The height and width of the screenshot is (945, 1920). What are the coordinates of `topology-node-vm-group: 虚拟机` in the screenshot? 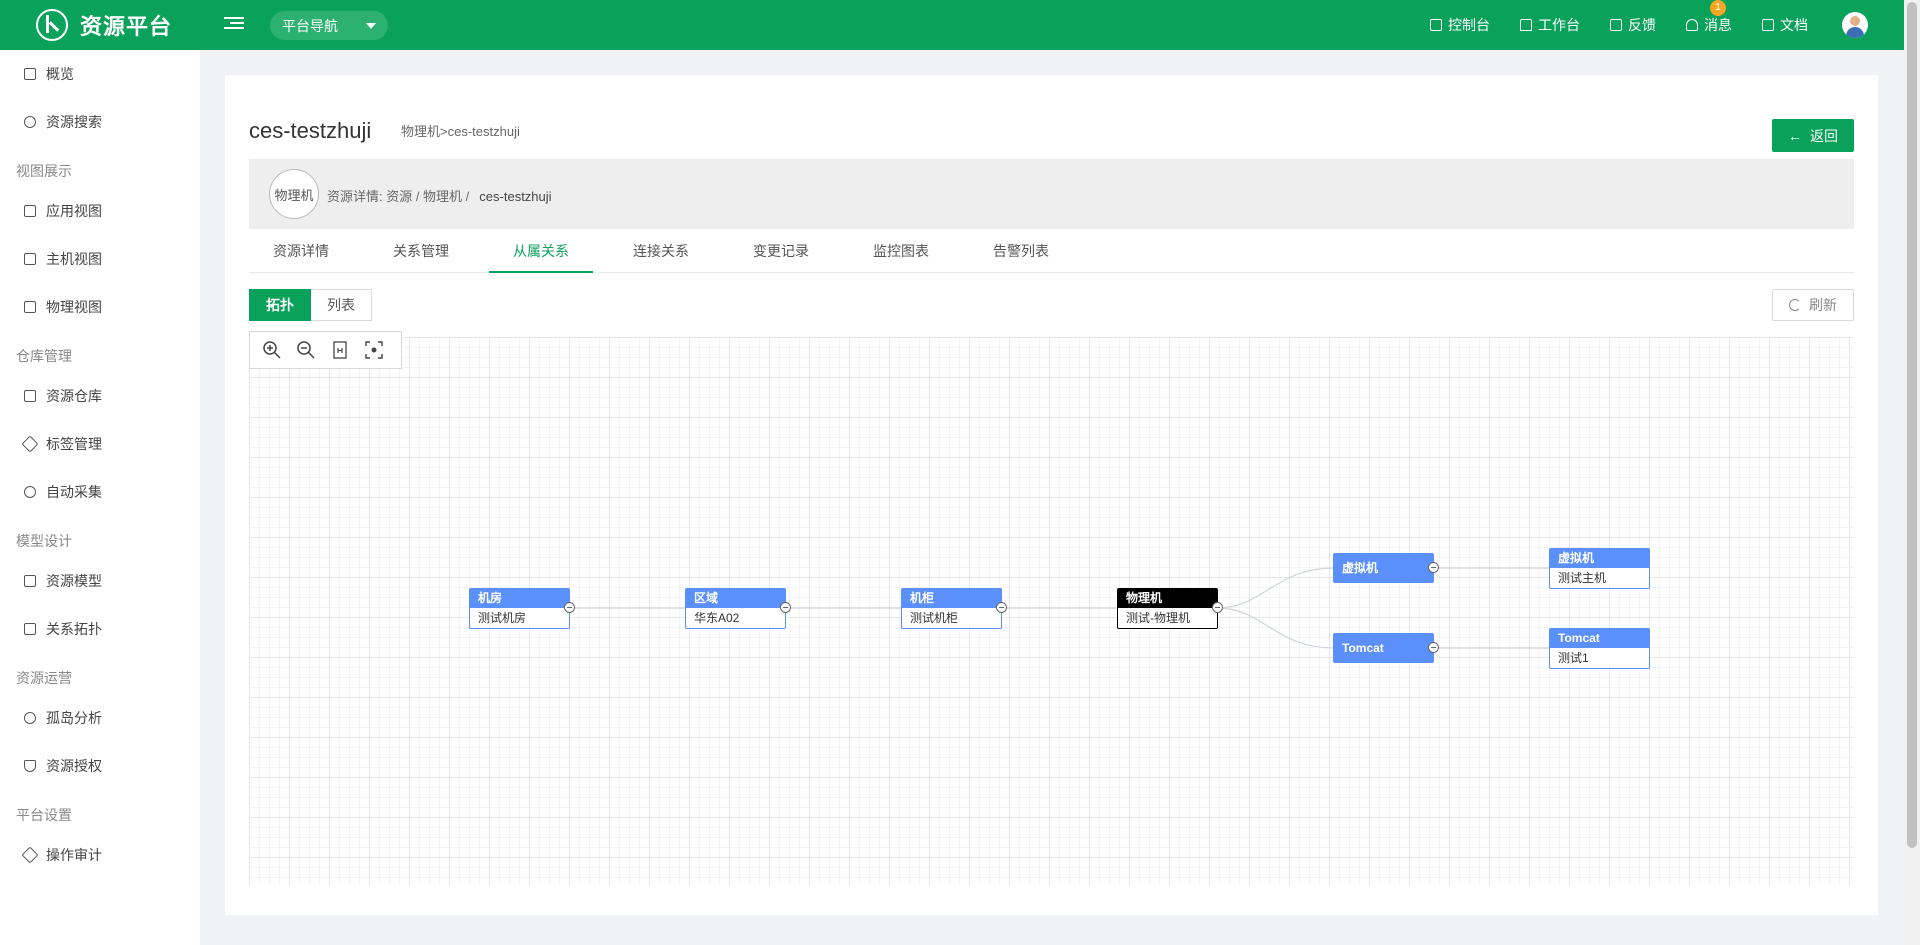 It's located at (1383, 568).